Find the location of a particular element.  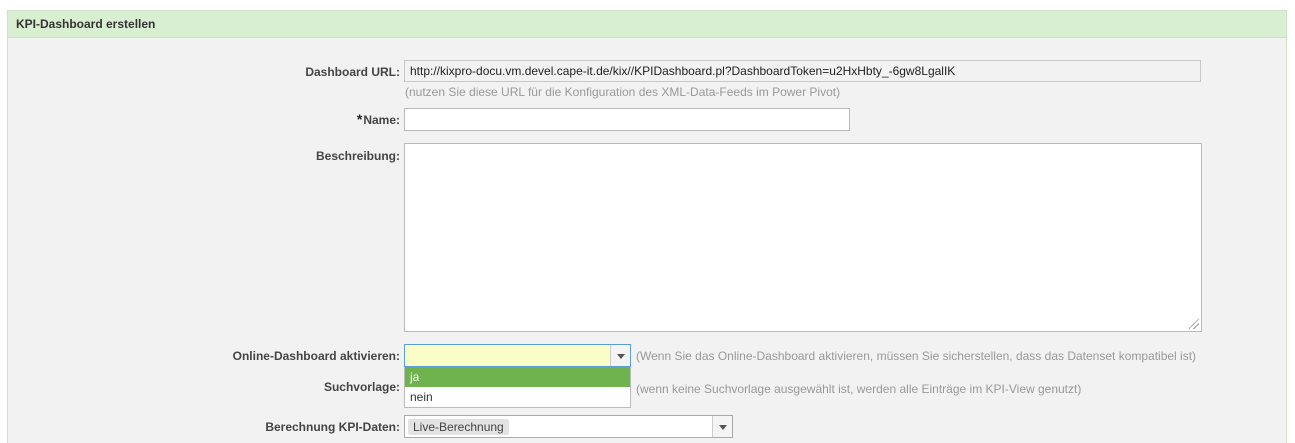

resize-grip-icon is located at coordinates (1194, 324).